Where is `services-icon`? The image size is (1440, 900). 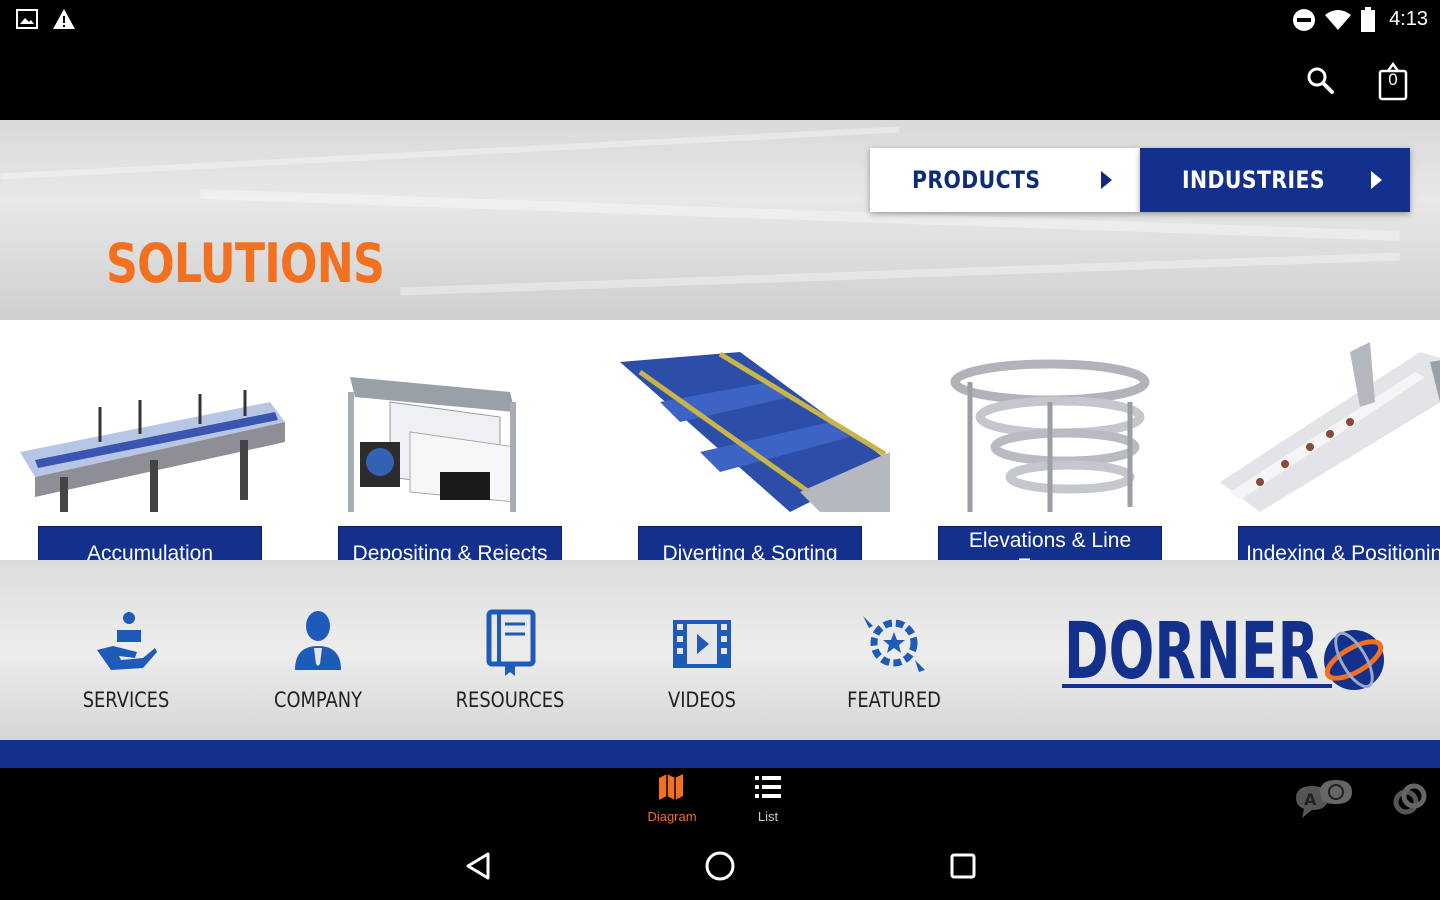 services-icon is located at coordinates (127, 641).